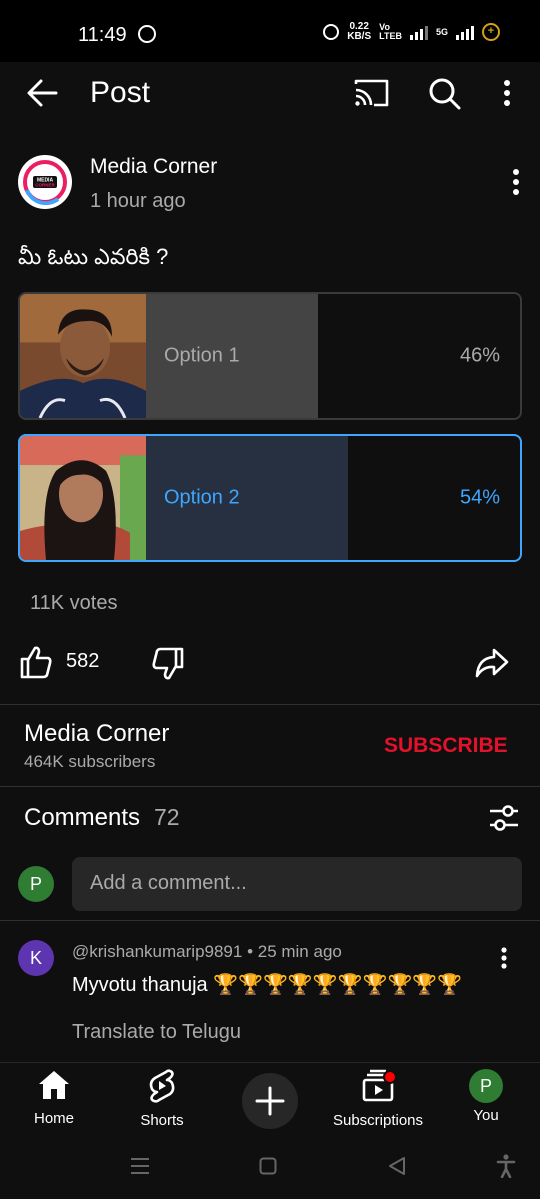  Describe the element at coordinates (202, 497) in the screenshot. I see `poll-option-2-label: Option 2` at that location.